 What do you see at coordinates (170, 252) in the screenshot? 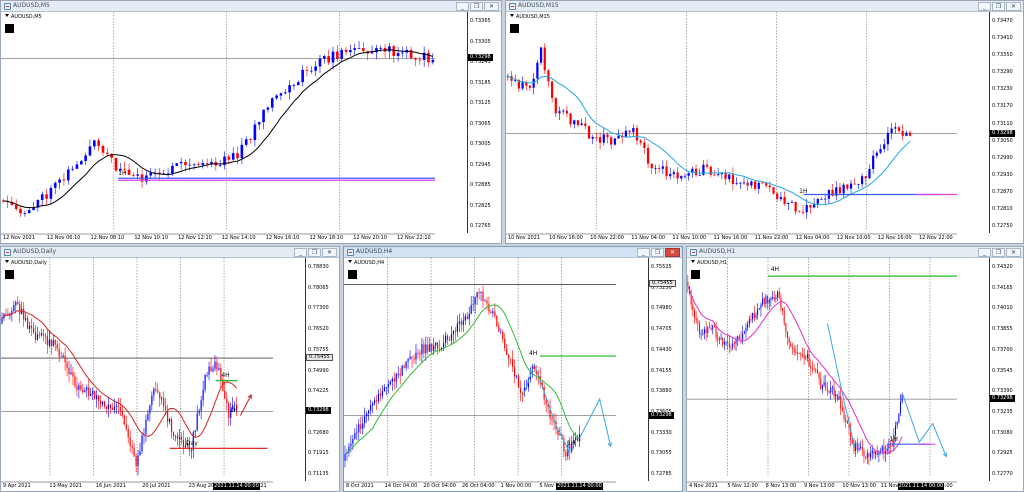
I see `window-titlebar-daily: AUDUSD,Daily _ ❐ ✕` at bounding box center [170, 252].